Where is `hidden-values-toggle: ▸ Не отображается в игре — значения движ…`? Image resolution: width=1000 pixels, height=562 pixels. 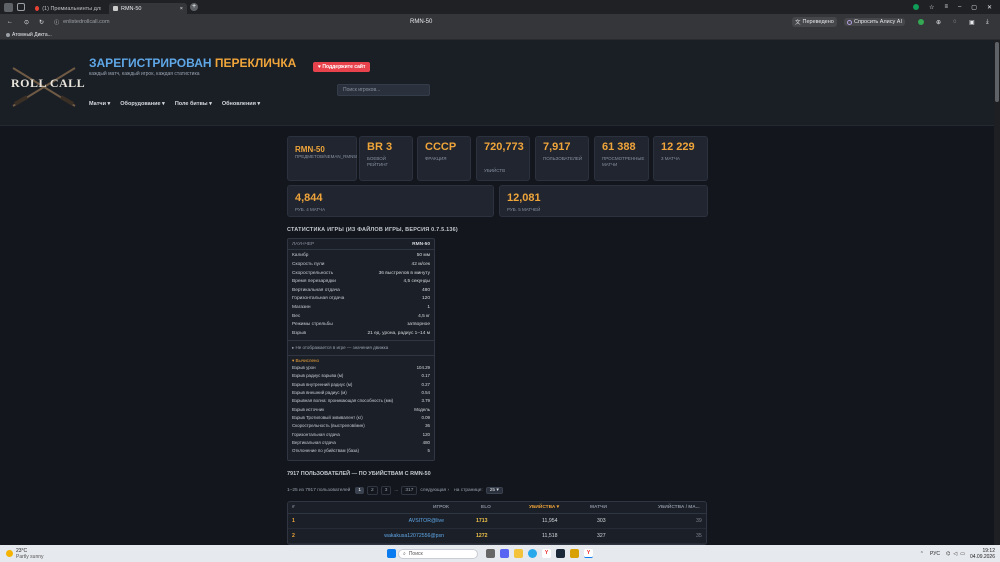
hidden-values-toggle: ▸ Не отображается в игре — значения движ… is located at coordinates (361, 346).